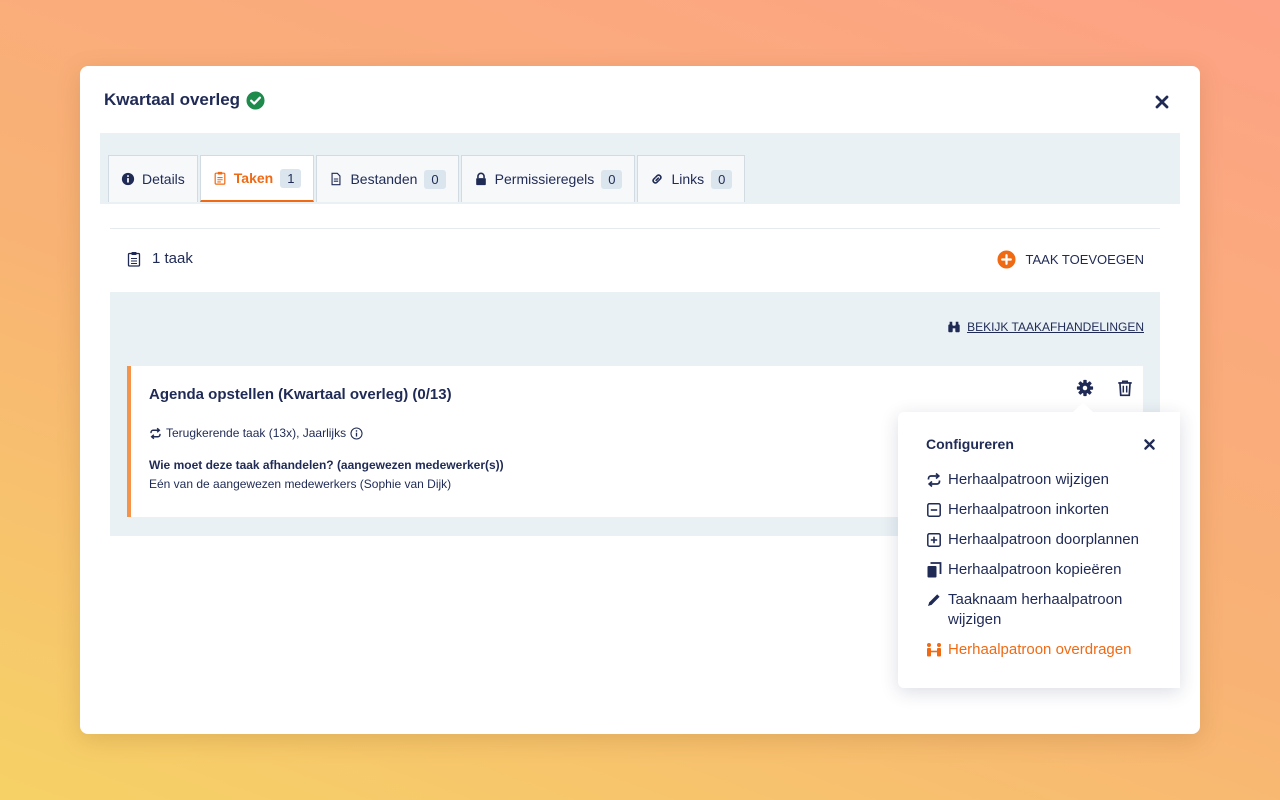 This screenshot has height=800, width=1280. Describe the element at coordinates (220, 178) in the screenshot. I see `clipboard-icon` at that location.